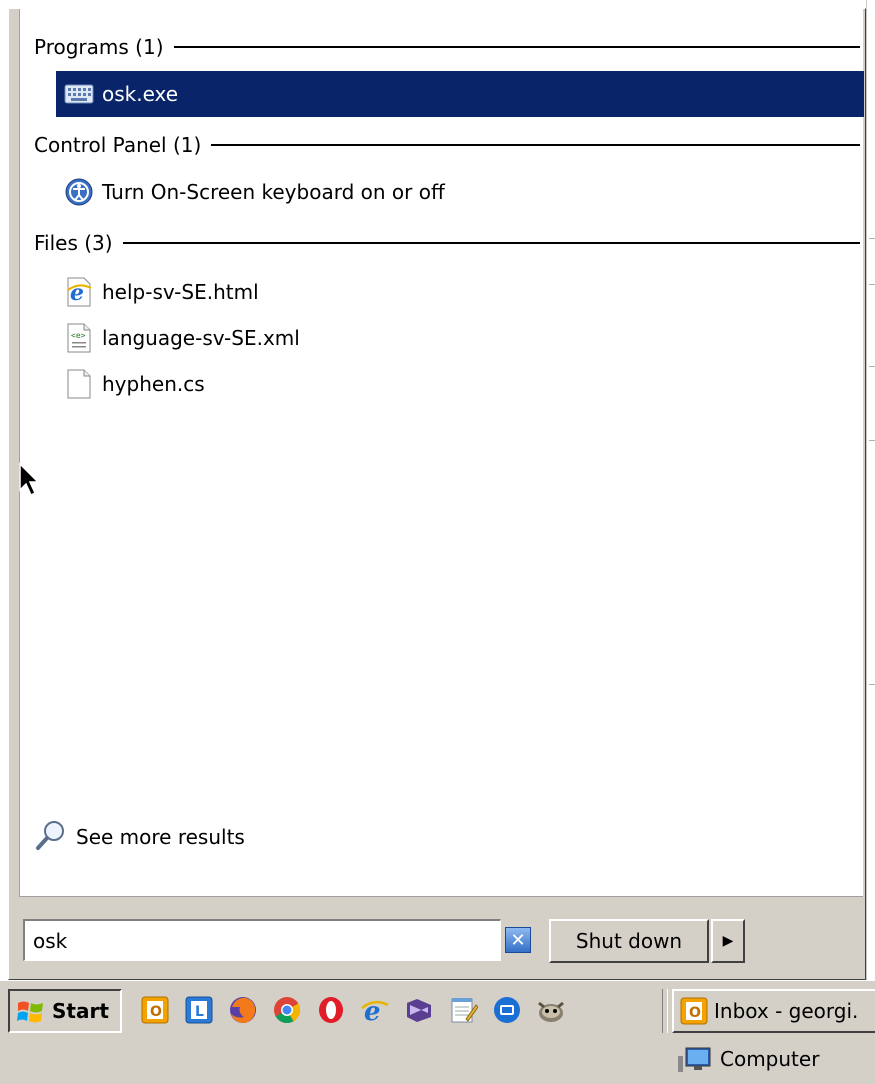 This screenshot has height=1084, width=875. I want to click on computer-icon, so click(696, 1059).